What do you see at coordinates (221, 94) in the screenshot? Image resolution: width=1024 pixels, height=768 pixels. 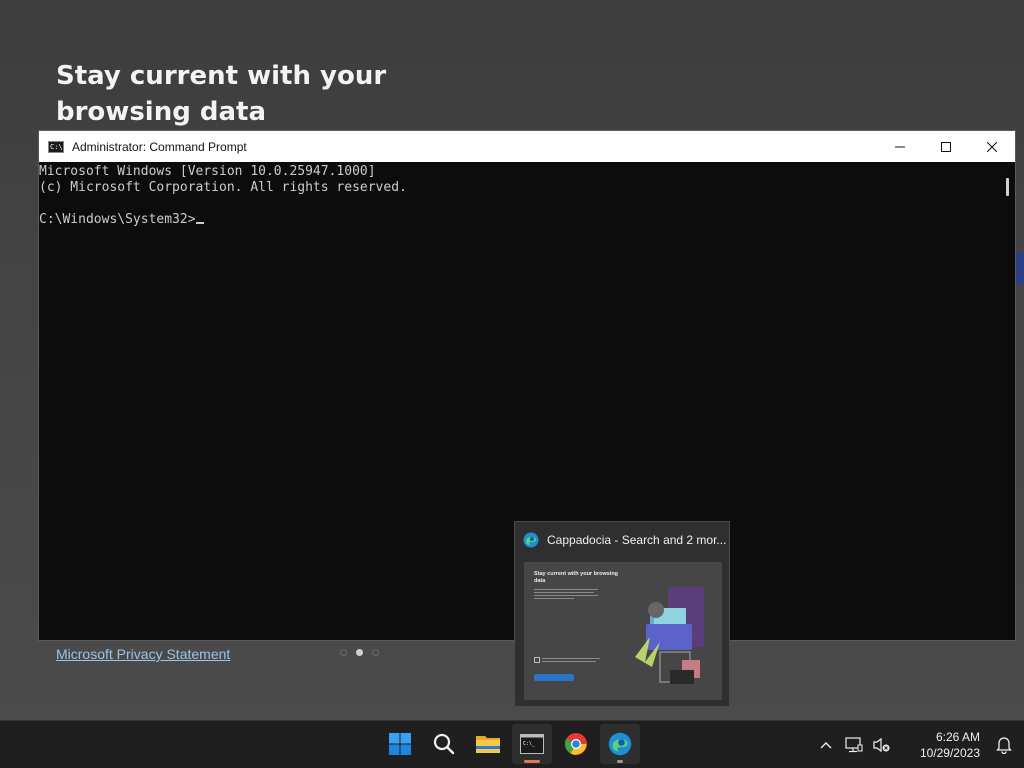 I see `welcome-heading: Stay current with your browsing data` at bounding box center [221, 94].